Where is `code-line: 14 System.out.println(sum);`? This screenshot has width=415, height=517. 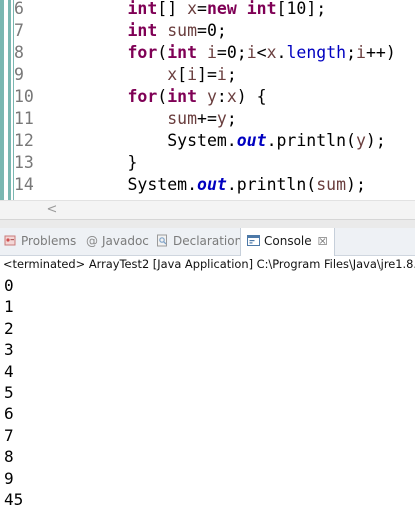
code-line: 14 System.out.println(sum); is located at coordinates (207, 185).